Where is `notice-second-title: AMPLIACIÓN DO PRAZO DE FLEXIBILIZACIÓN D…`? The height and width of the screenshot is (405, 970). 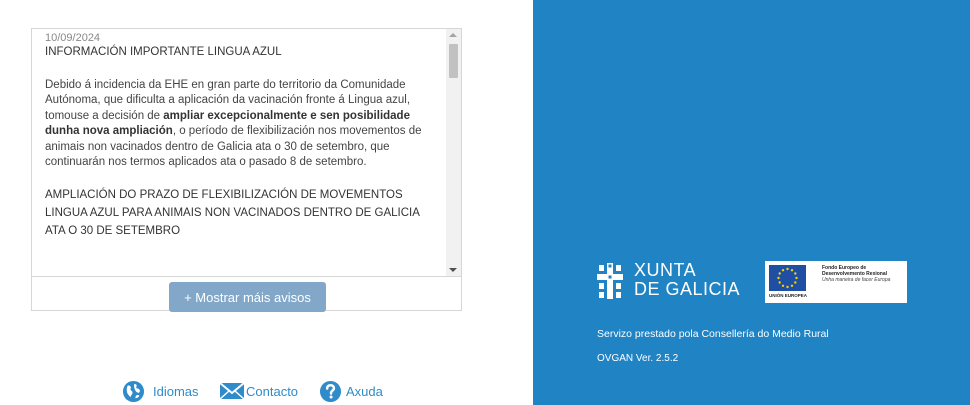 notice-second-title: AMPLIACIÓN DO PRAZO DE FLEXIBILIZACIÓN D… is located at coordinates (232, 212).